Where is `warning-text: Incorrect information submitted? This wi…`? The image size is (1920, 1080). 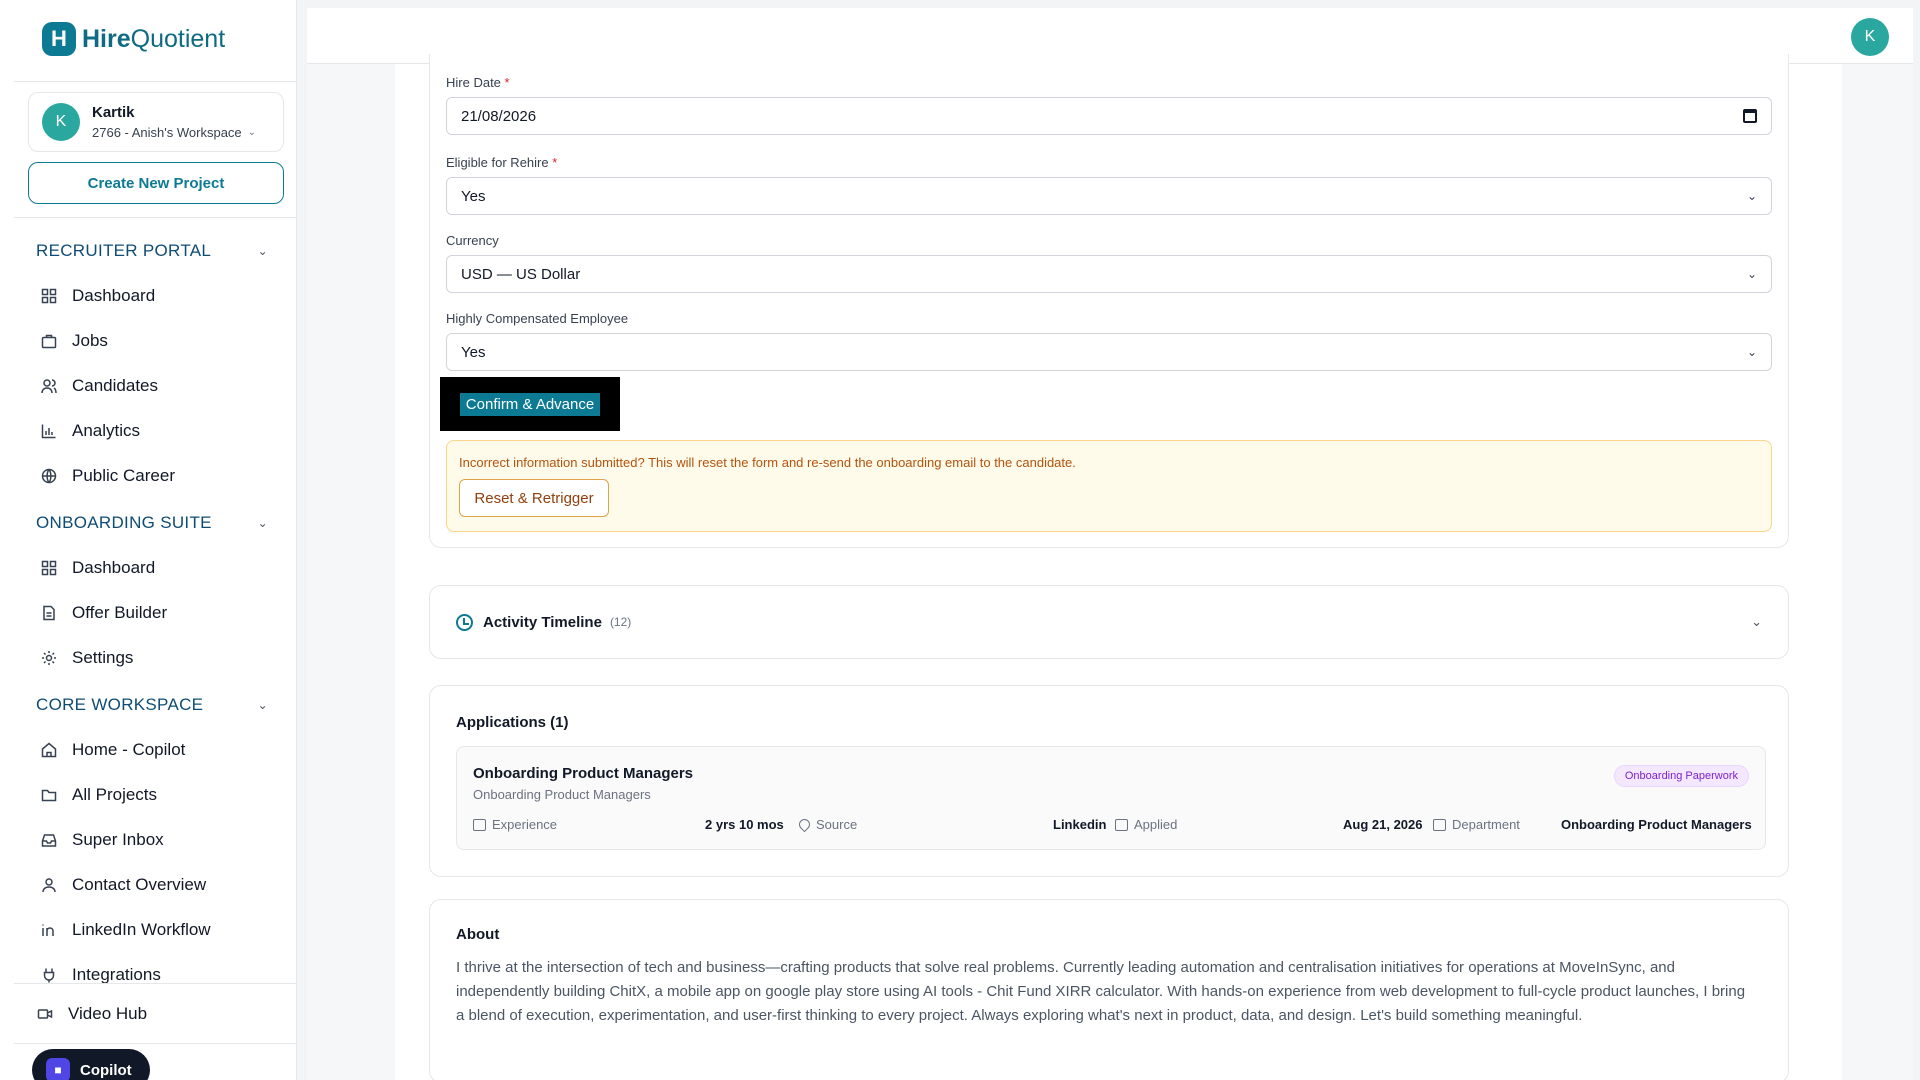
warning-text: Incorrect information submitted? This wi… is located at coordinates (767, 462).